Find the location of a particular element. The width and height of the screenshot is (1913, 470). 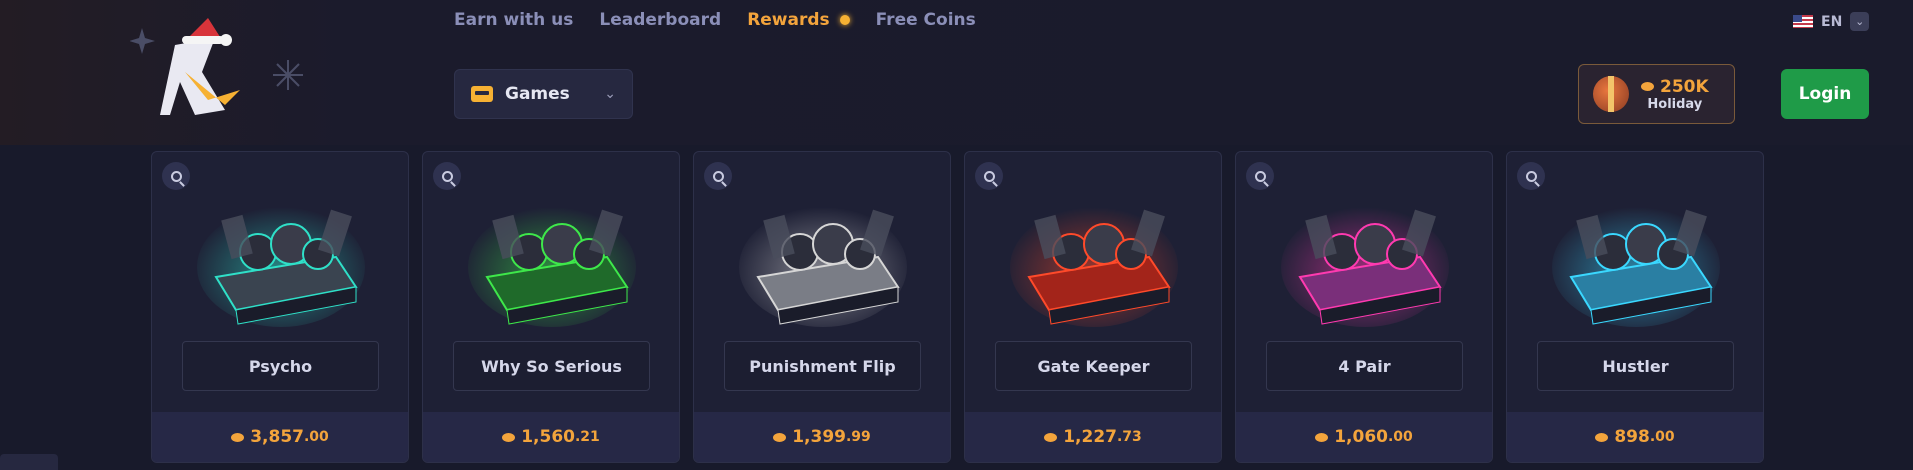

language-code: EN is located at coordinates (1832, 21).